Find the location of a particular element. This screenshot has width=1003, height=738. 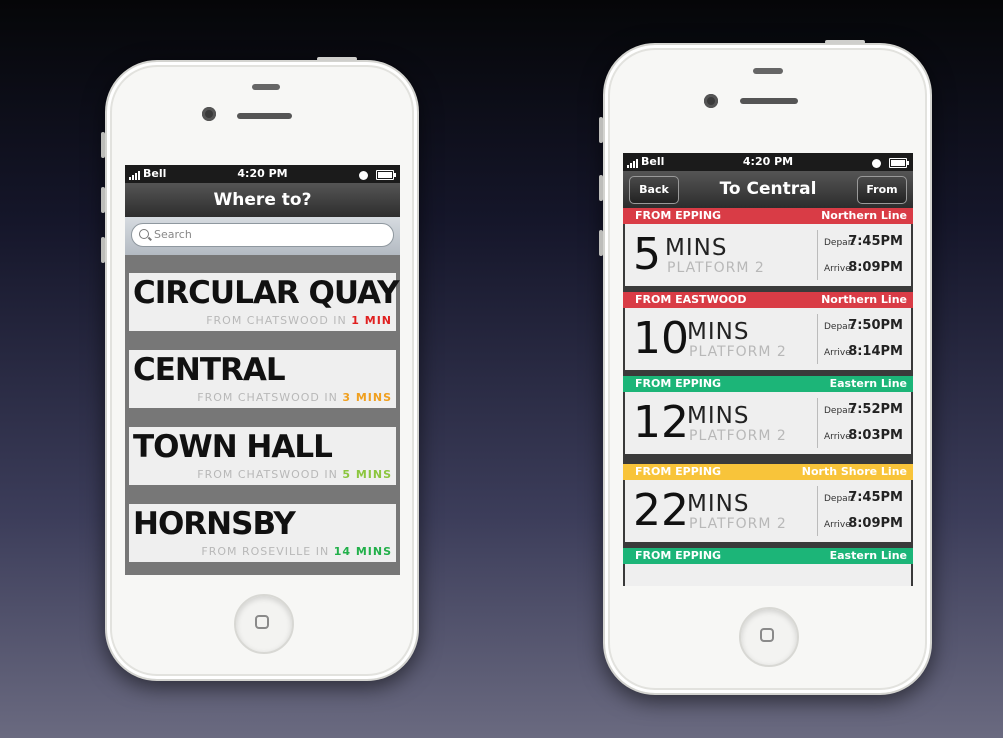

arrive-time: 8:14PM is located at coordinates (875, 351).